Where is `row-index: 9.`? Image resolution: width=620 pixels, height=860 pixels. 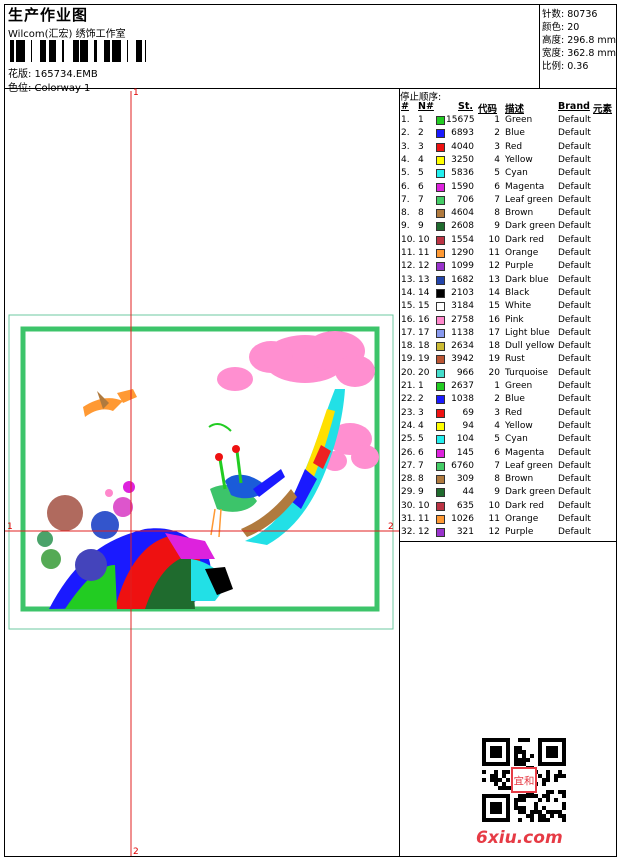 row-index: 9. is located at coordinates (405, 226).